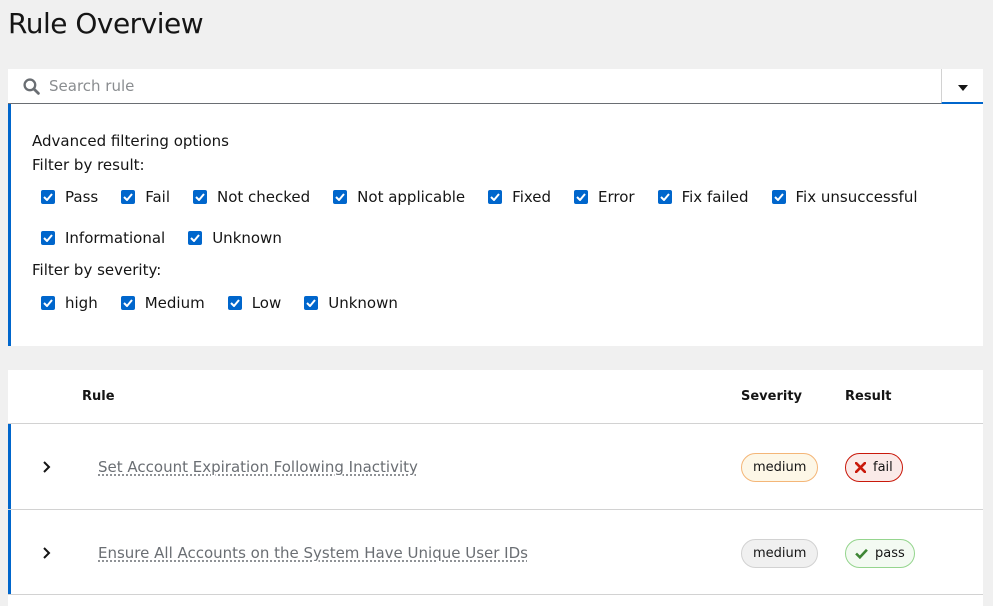 Image resolution: width=993 pixels, height=606 pixels. Describe the element at coordinates (703, 197) in the screenshot. I see `result-filter-fix-failed: Fix failed` at that location.